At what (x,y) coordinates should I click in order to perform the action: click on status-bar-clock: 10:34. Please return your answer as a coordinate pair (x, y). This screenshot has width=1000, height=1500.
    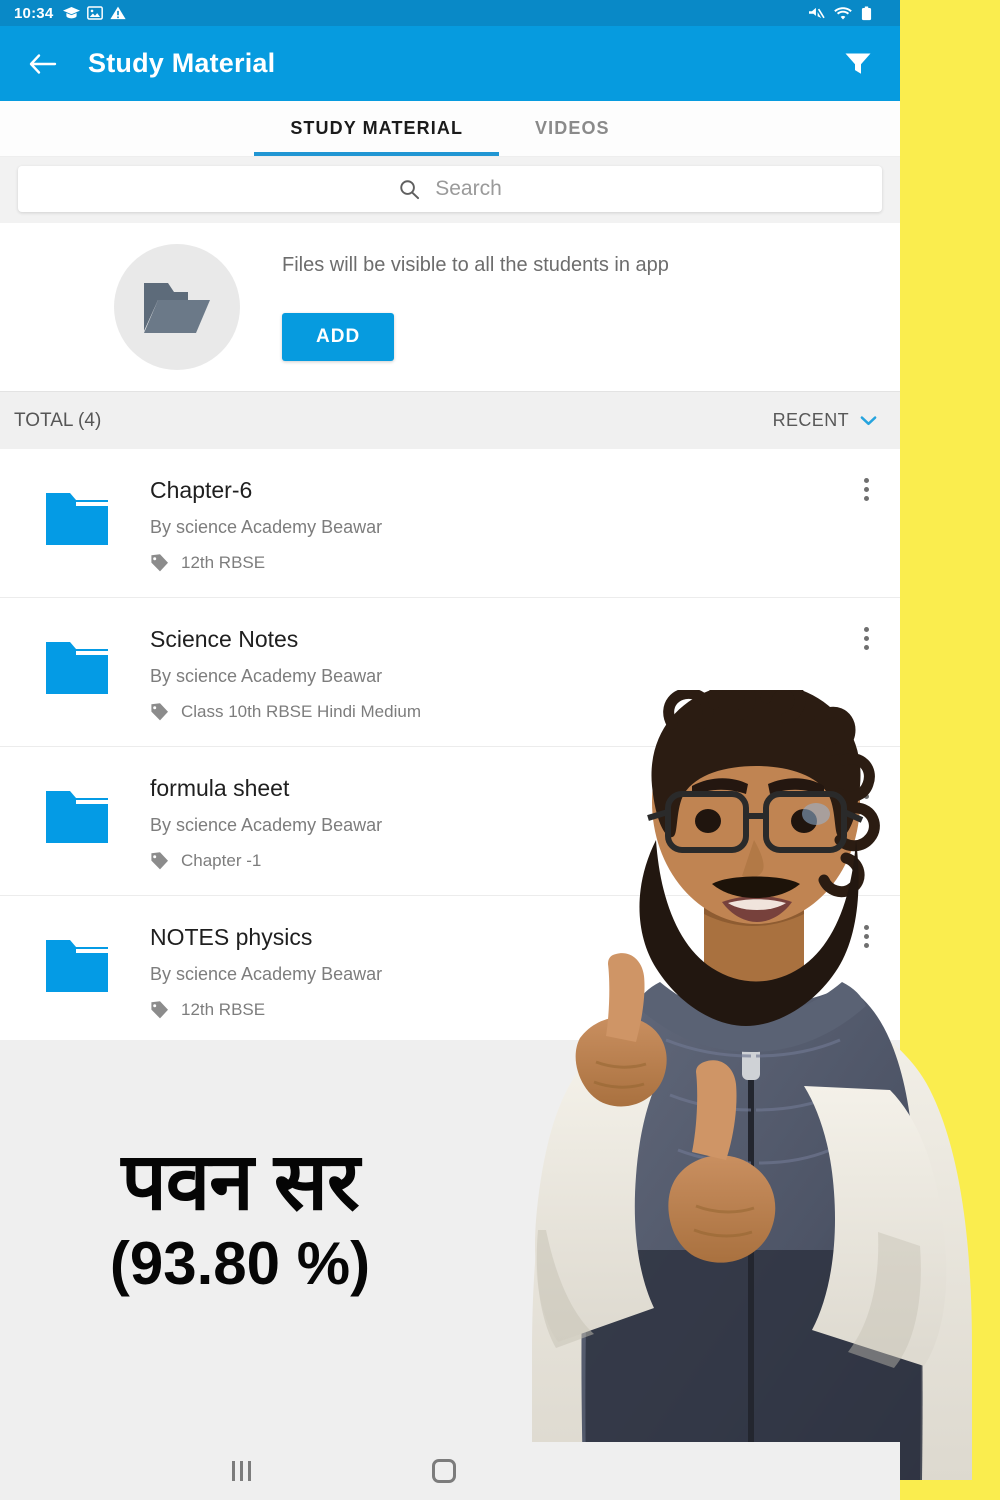
    Looking at the image, I should click on (34, 13).